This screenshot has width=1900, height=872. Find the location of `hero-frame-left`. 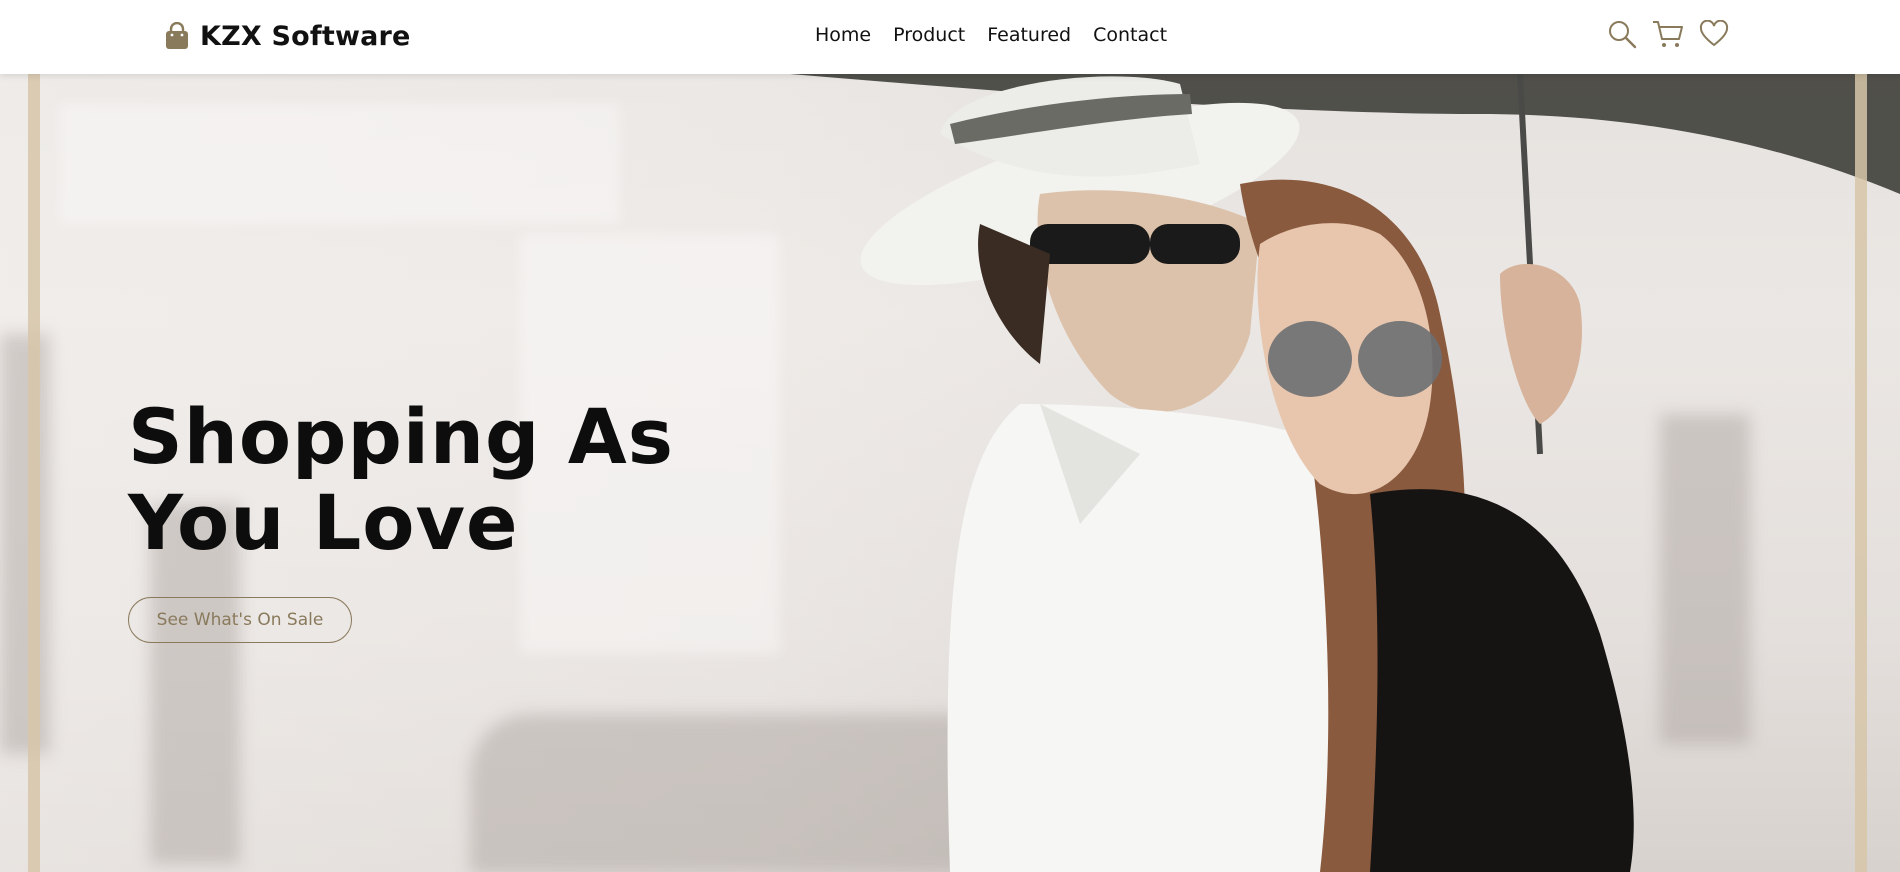

hero-frame-left is located at coordinates (34, 473).